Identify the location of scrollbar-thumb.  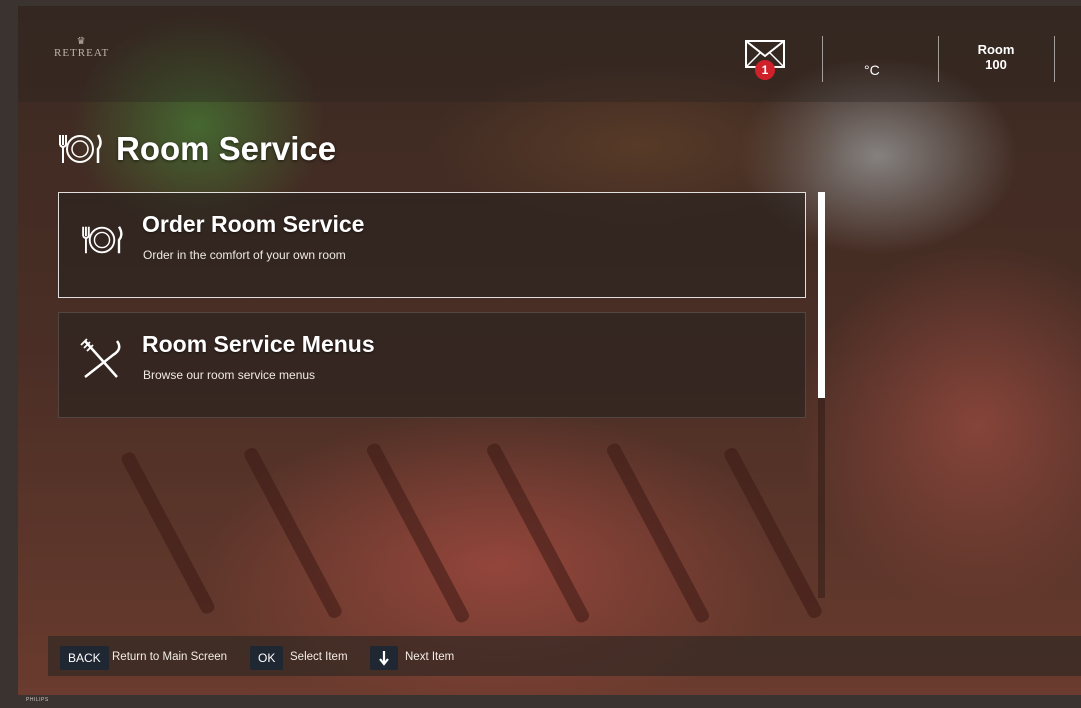
(821, 295).